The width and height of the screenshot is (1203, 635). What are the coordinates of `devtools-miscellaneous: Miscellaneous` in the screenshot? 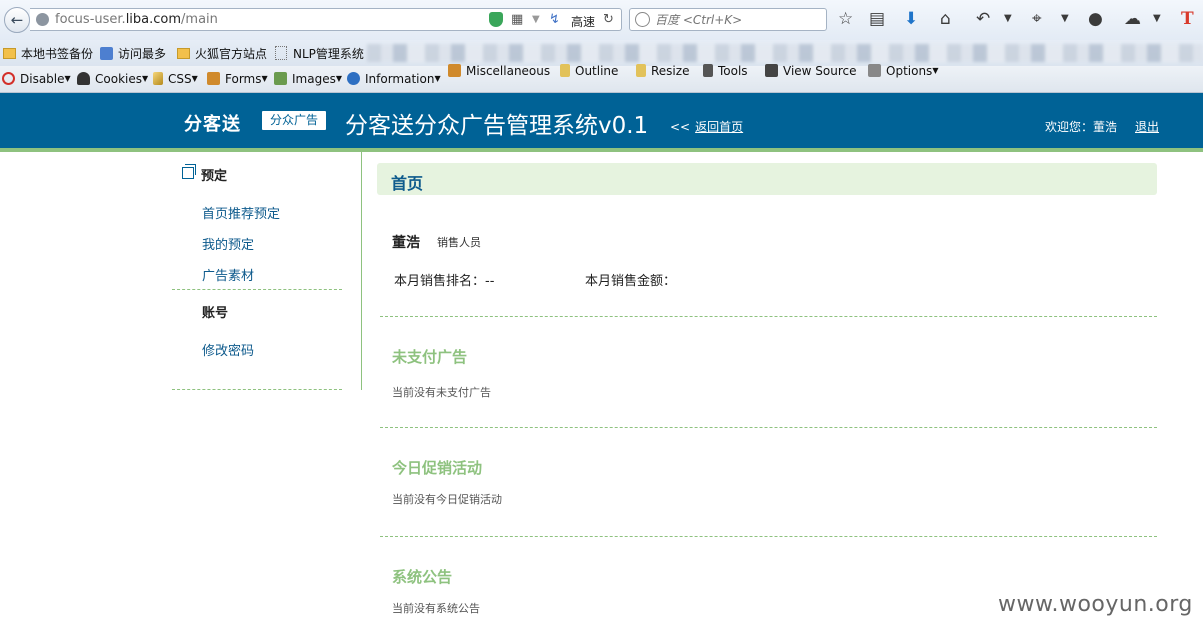 It's located at (499, 71).